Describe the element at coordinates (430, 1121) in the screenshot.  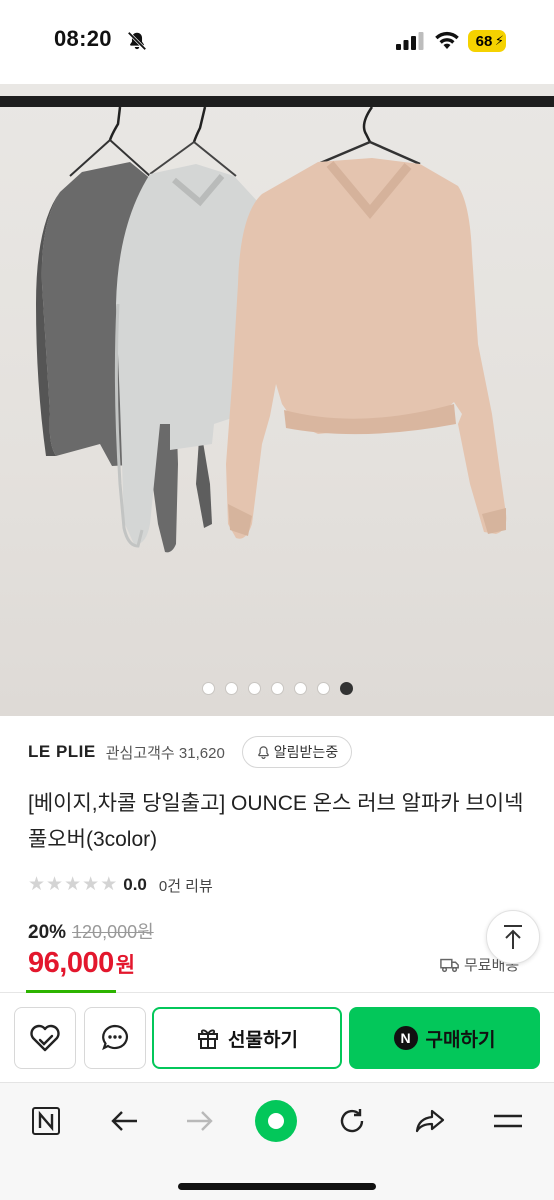
I see `share-icon` at that location.